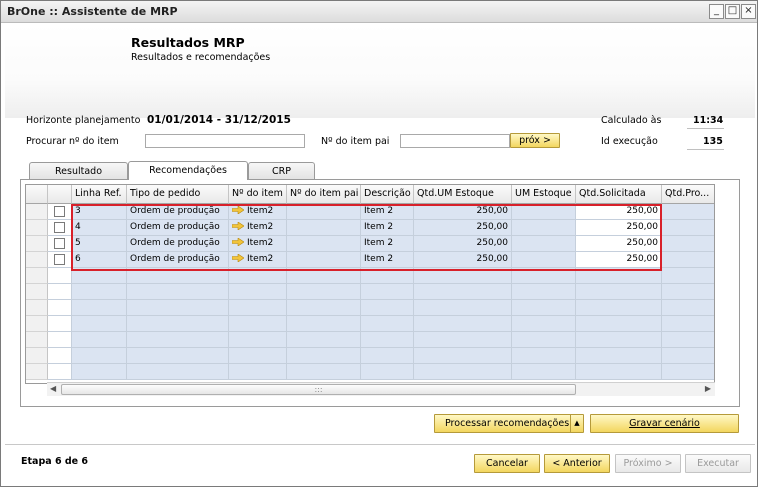 Image resolution: width=758 pixels, height=487 pixels. I want to click on prox-button: próx >, so click(535, 140).